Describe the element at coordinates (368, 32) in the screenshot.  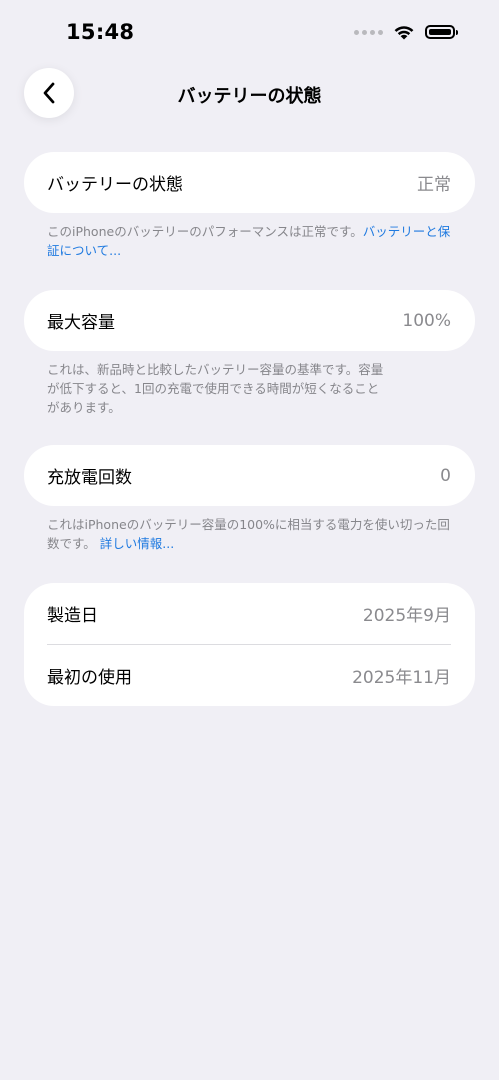
I see `cellular-signal-icon` at that location.